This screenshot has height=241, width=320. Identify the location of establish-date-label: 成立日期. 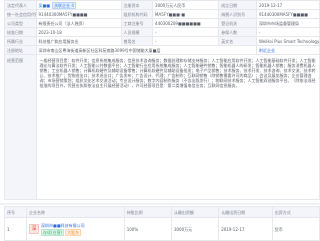
(237, 5).